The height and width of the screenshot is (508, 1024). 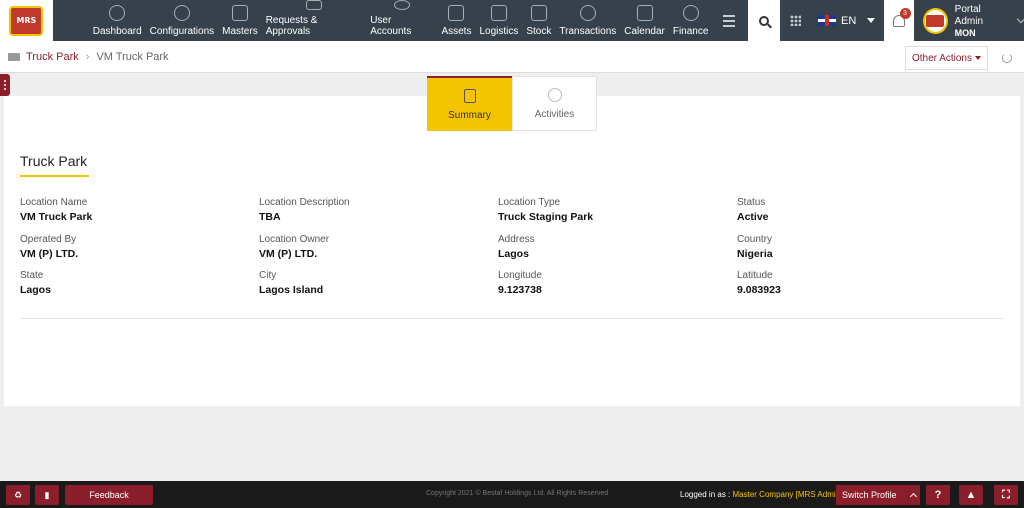 I want to click on logo-text: MRS, so click(x=26, y=20).